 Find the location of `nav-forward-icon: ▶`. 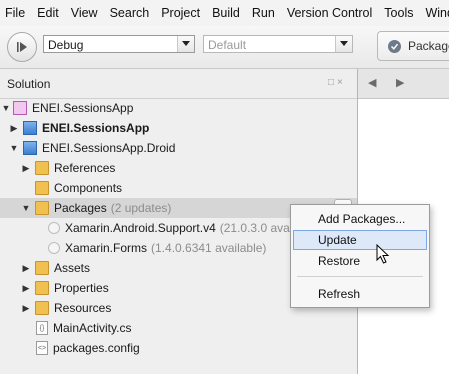

nav-forward-icon: ▶ is located at coordinates (400, 82).